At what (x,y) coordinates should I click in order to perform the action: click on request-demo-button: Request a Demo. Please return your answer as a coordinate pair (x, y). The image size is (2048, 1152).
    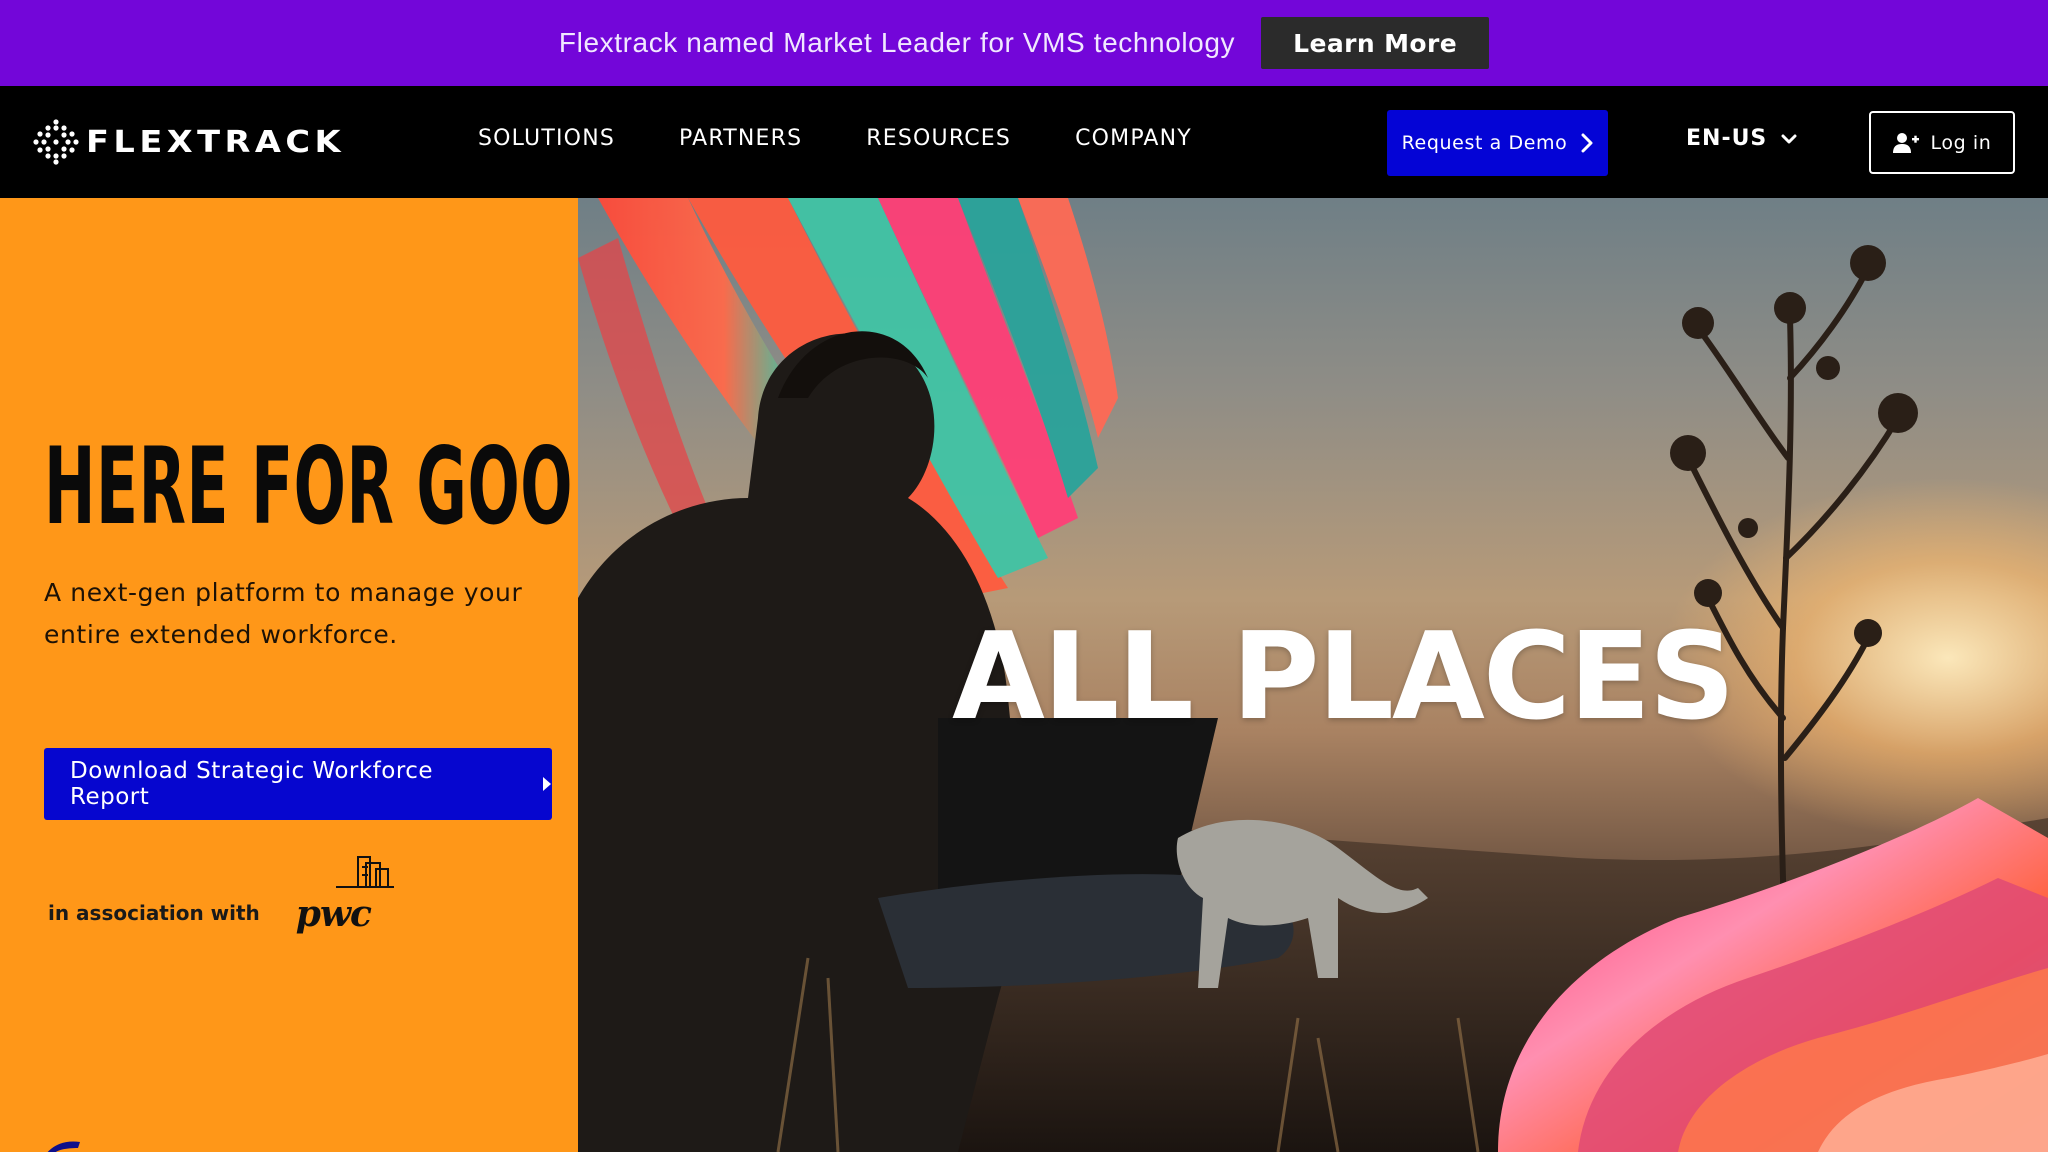
    Looking at the image, I should click on (1497, 143).